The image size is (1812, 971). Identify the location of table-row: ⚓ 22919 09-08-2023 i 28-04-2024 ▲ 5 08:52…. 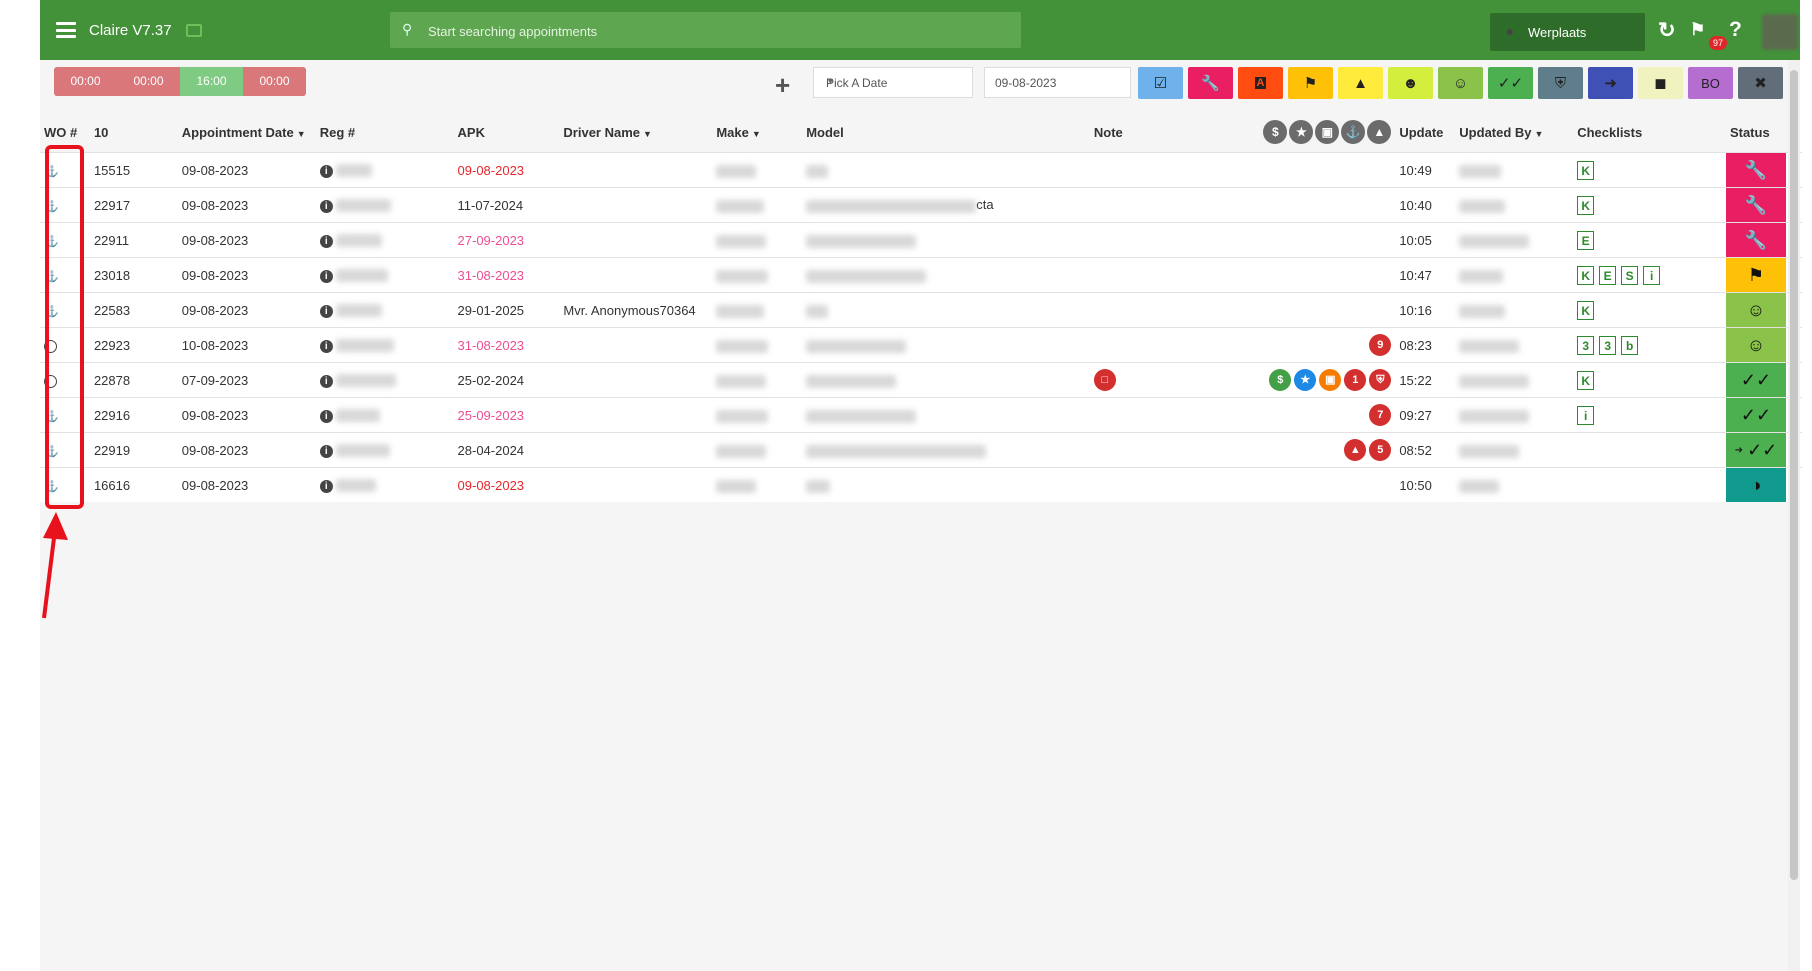
(921, 450).